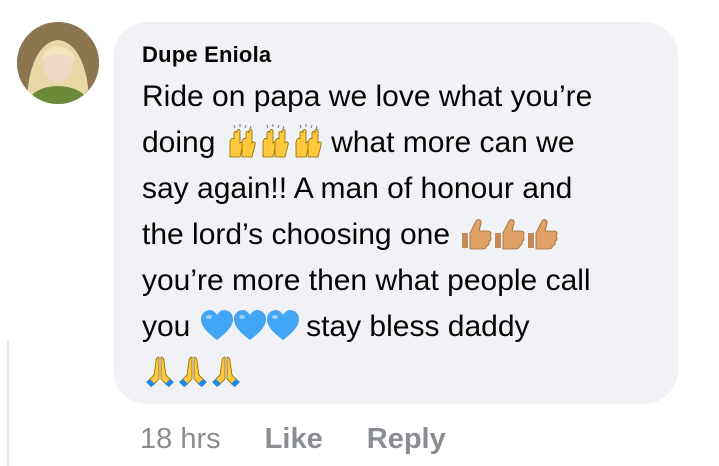  Describe the element at coordinates (296, 234) in the screenshot. I see `comment-text-segment: the lord’s choosing one` at that location.